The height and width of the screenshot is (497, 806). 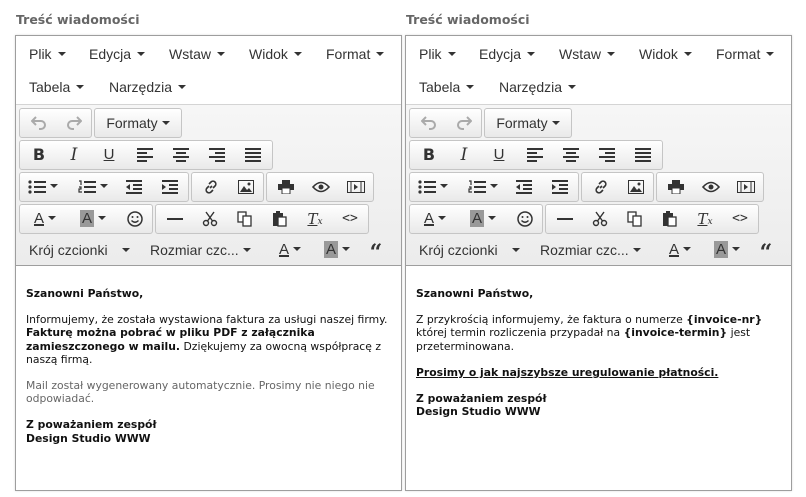 What do you see at coordinates (580, 54) in the screenshot?
I see `menu-insert-label: Wstaw` at bounding box center [580, 54].